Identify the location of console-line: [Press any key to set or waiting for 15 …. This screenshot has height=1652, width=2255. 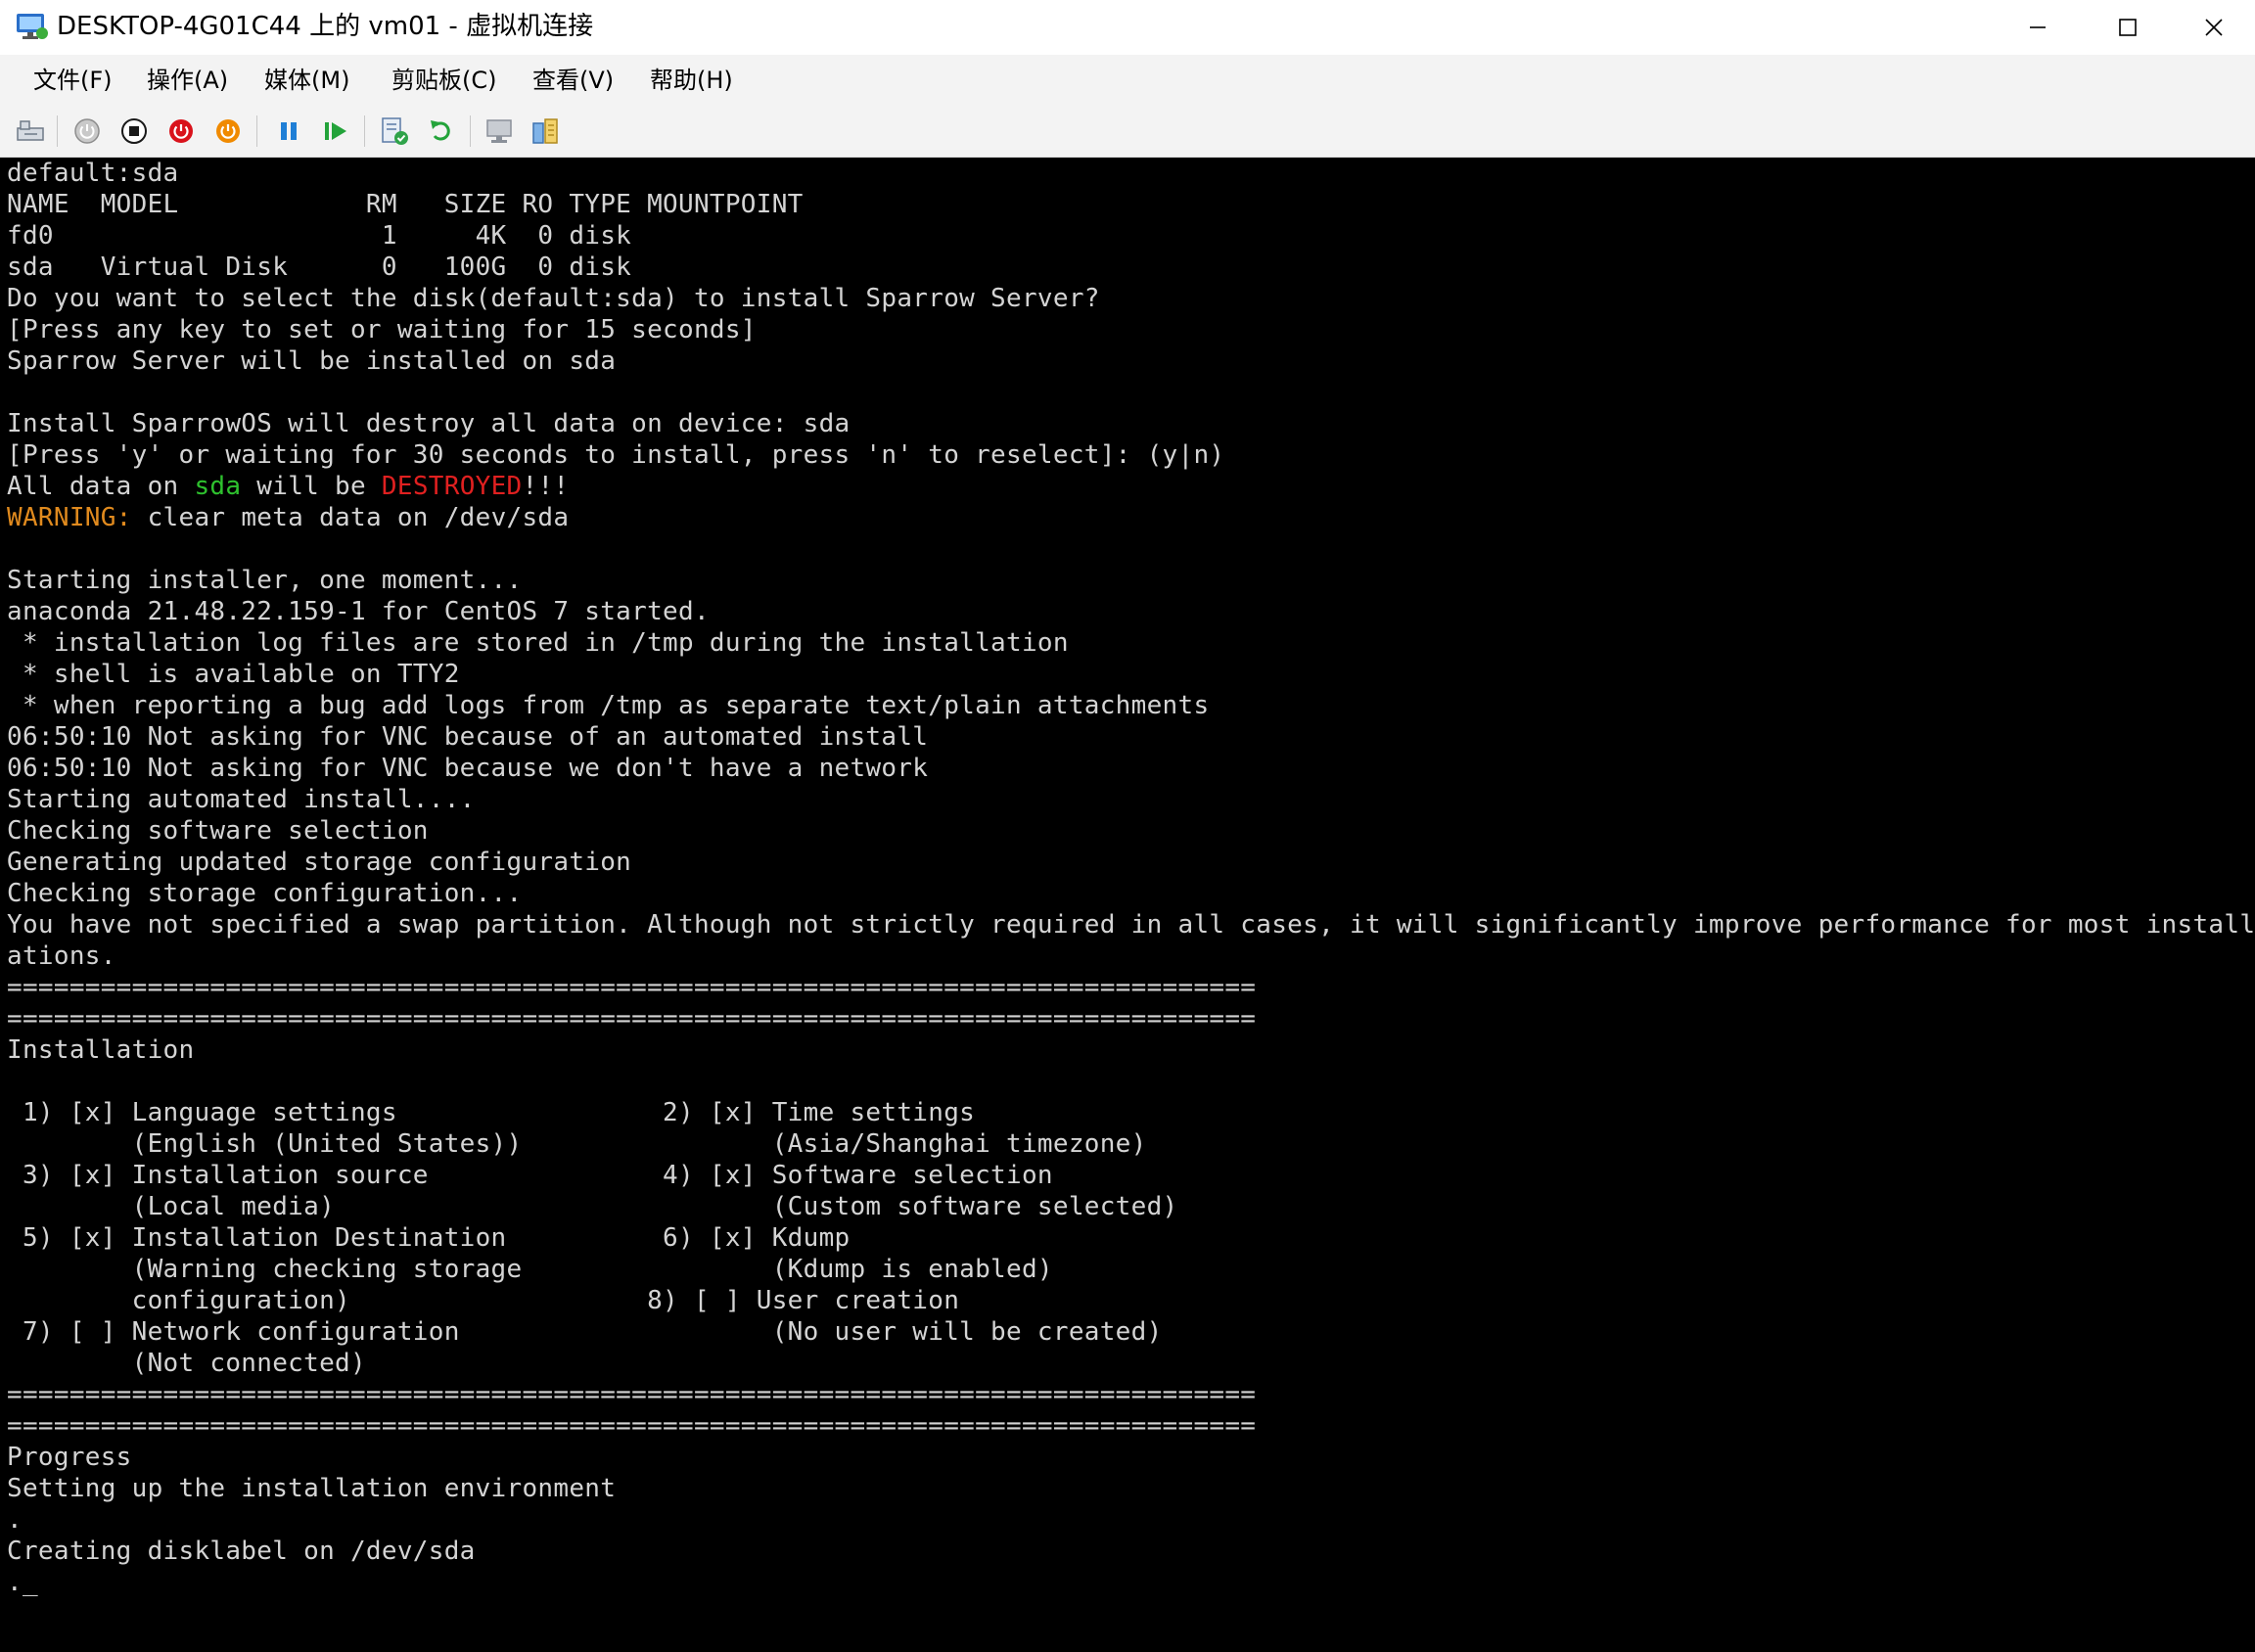
(382, 329).